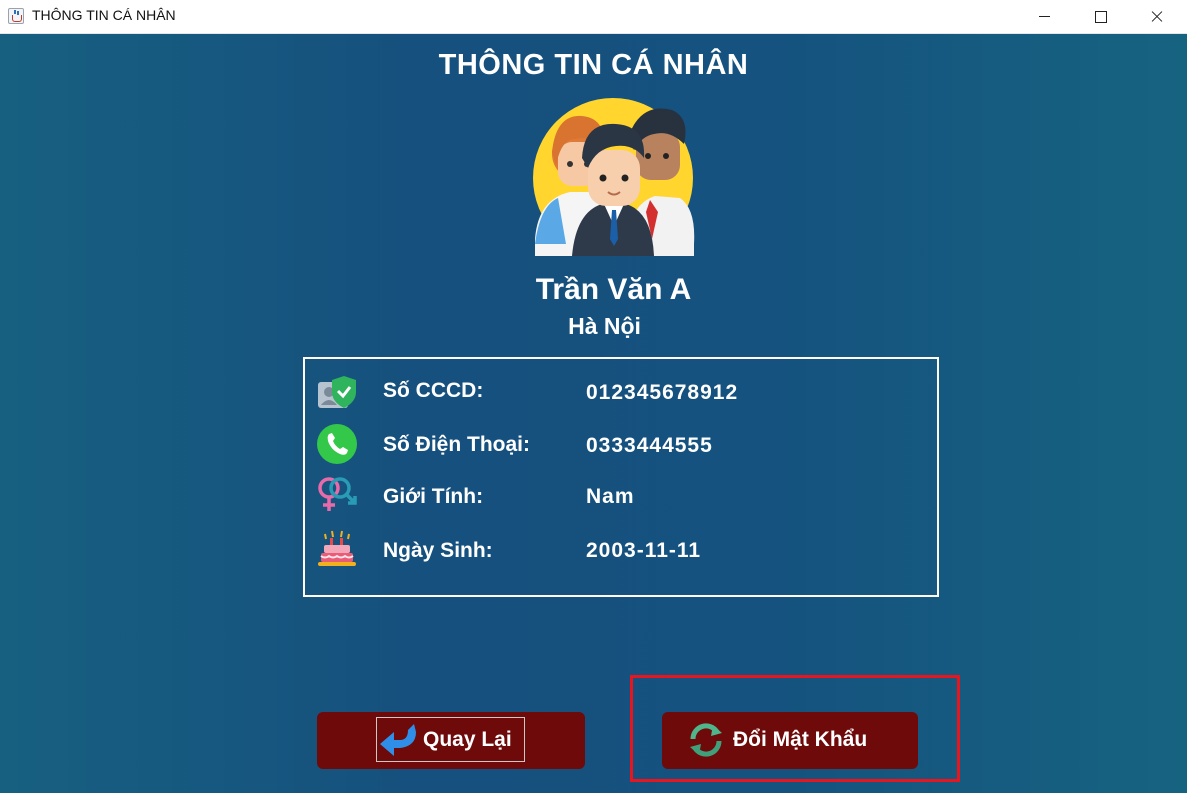 This screenshot has width=1187, height=793. I want to click on minimize-button, so click(1045, 17).